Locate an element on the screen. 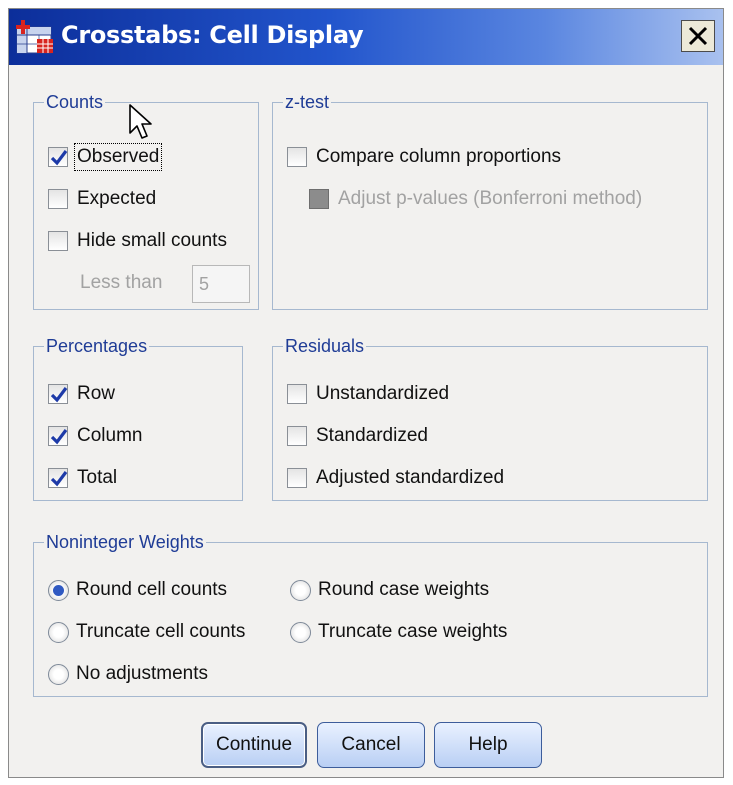 The width and height of the screenshot is (733, 785). observed-checkbox: Observed is located at coordinates (105, 157).